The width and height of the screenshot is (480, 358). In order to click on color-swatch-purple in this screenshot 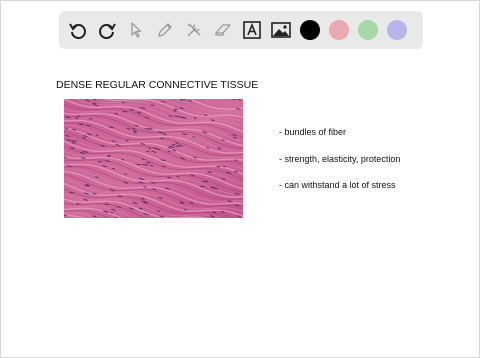, I will do `click(396, 30)`.